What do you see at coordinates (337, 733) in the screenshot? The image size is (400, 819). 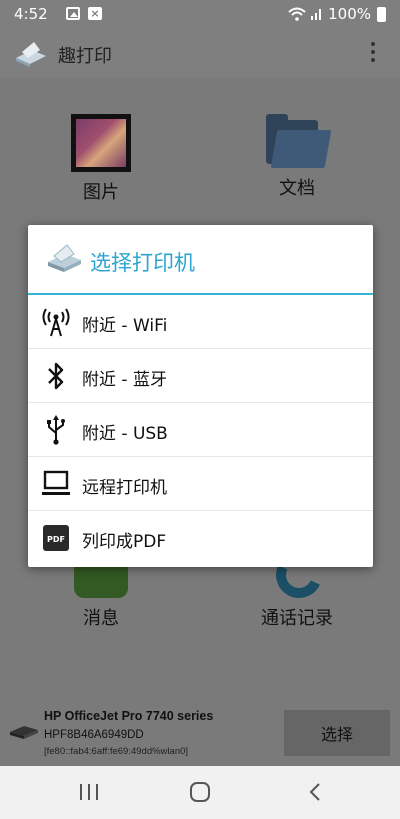 I see `select-printer-button: 选择` at bounding box center [337, 733].